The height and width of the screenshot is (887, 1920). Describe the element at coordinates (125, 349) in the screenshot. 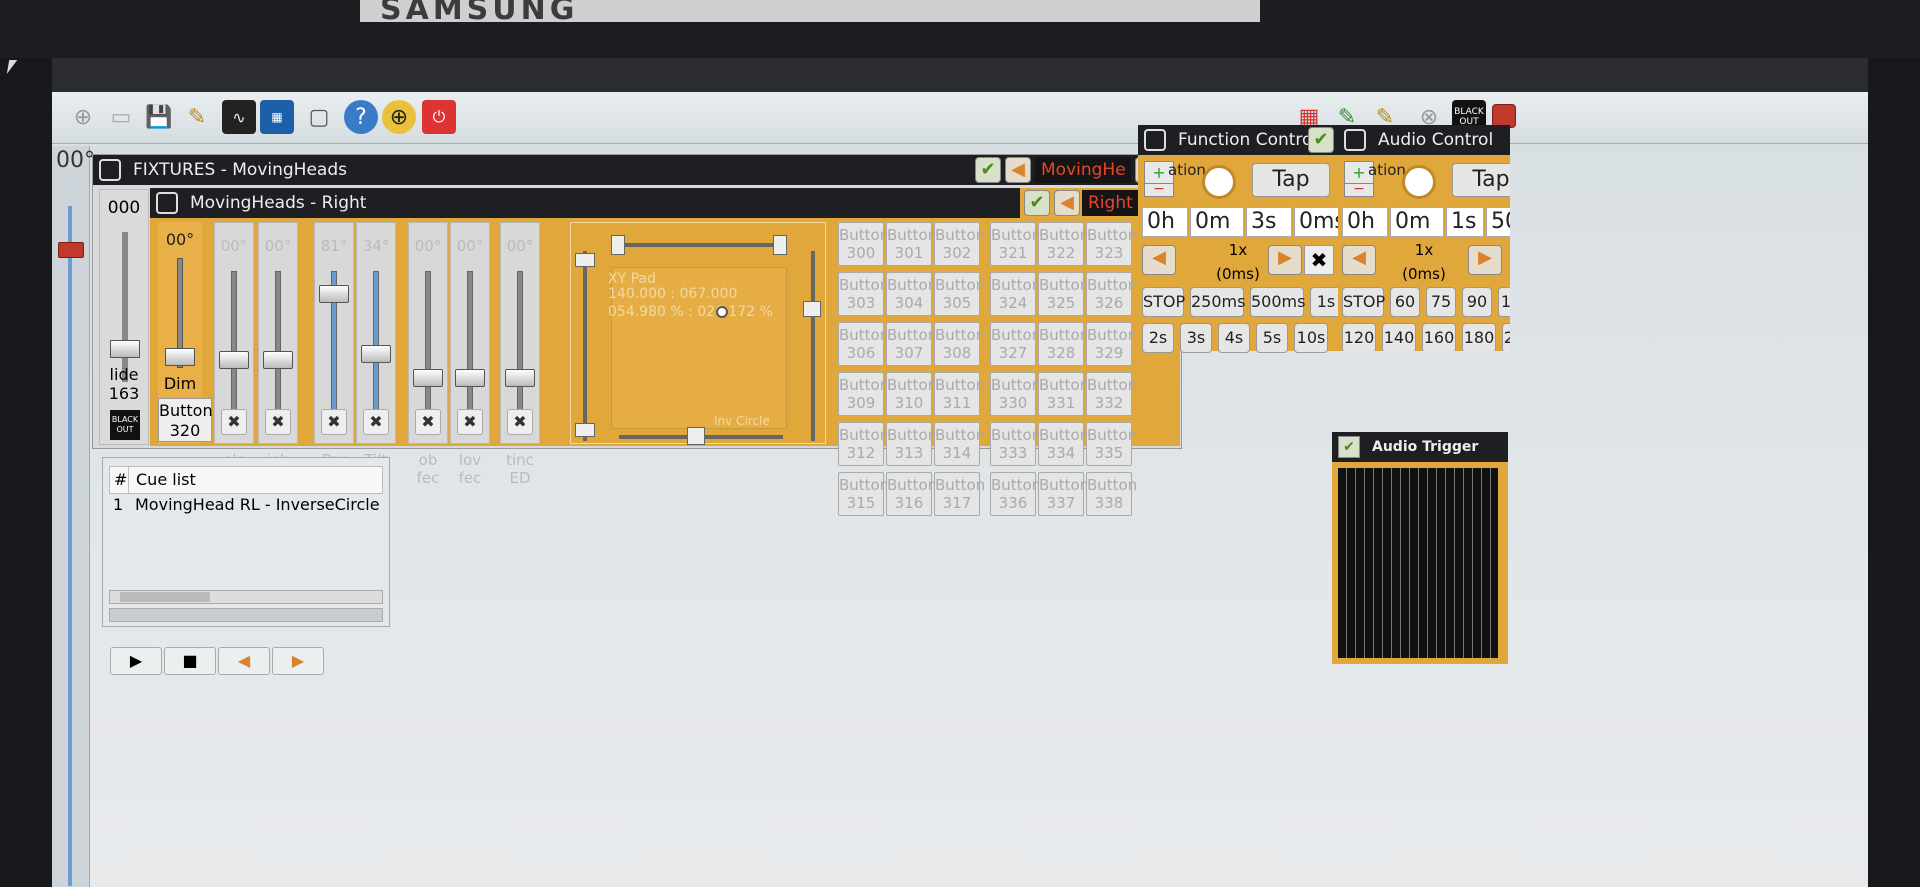

I see `master-fader-handle` at that location.